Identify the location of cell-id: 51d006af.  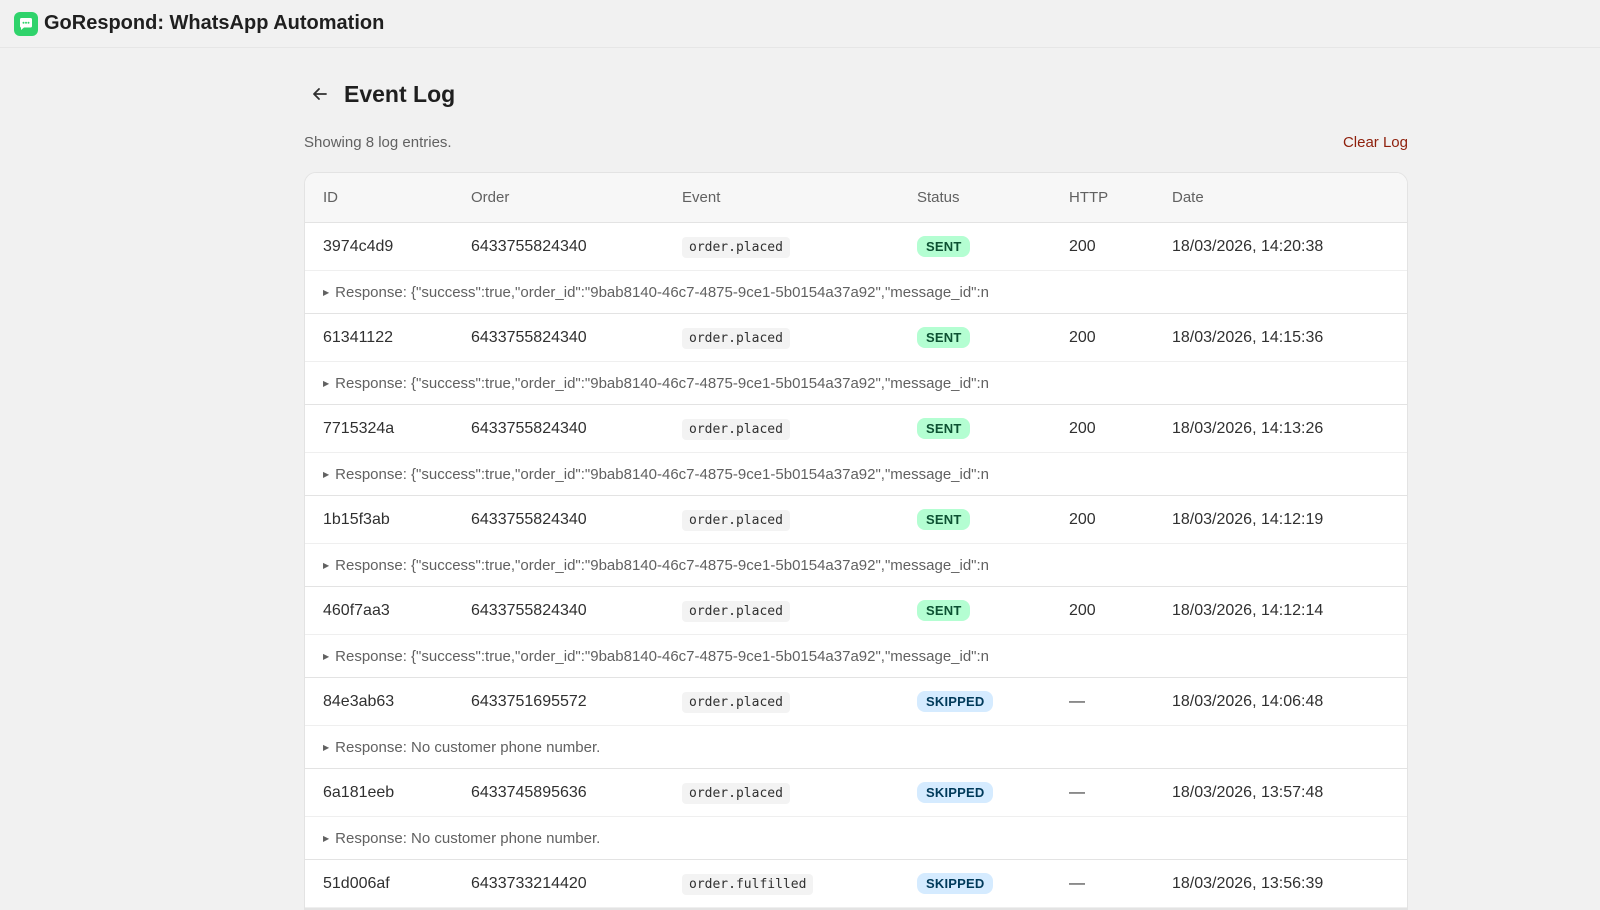
(356, 883).